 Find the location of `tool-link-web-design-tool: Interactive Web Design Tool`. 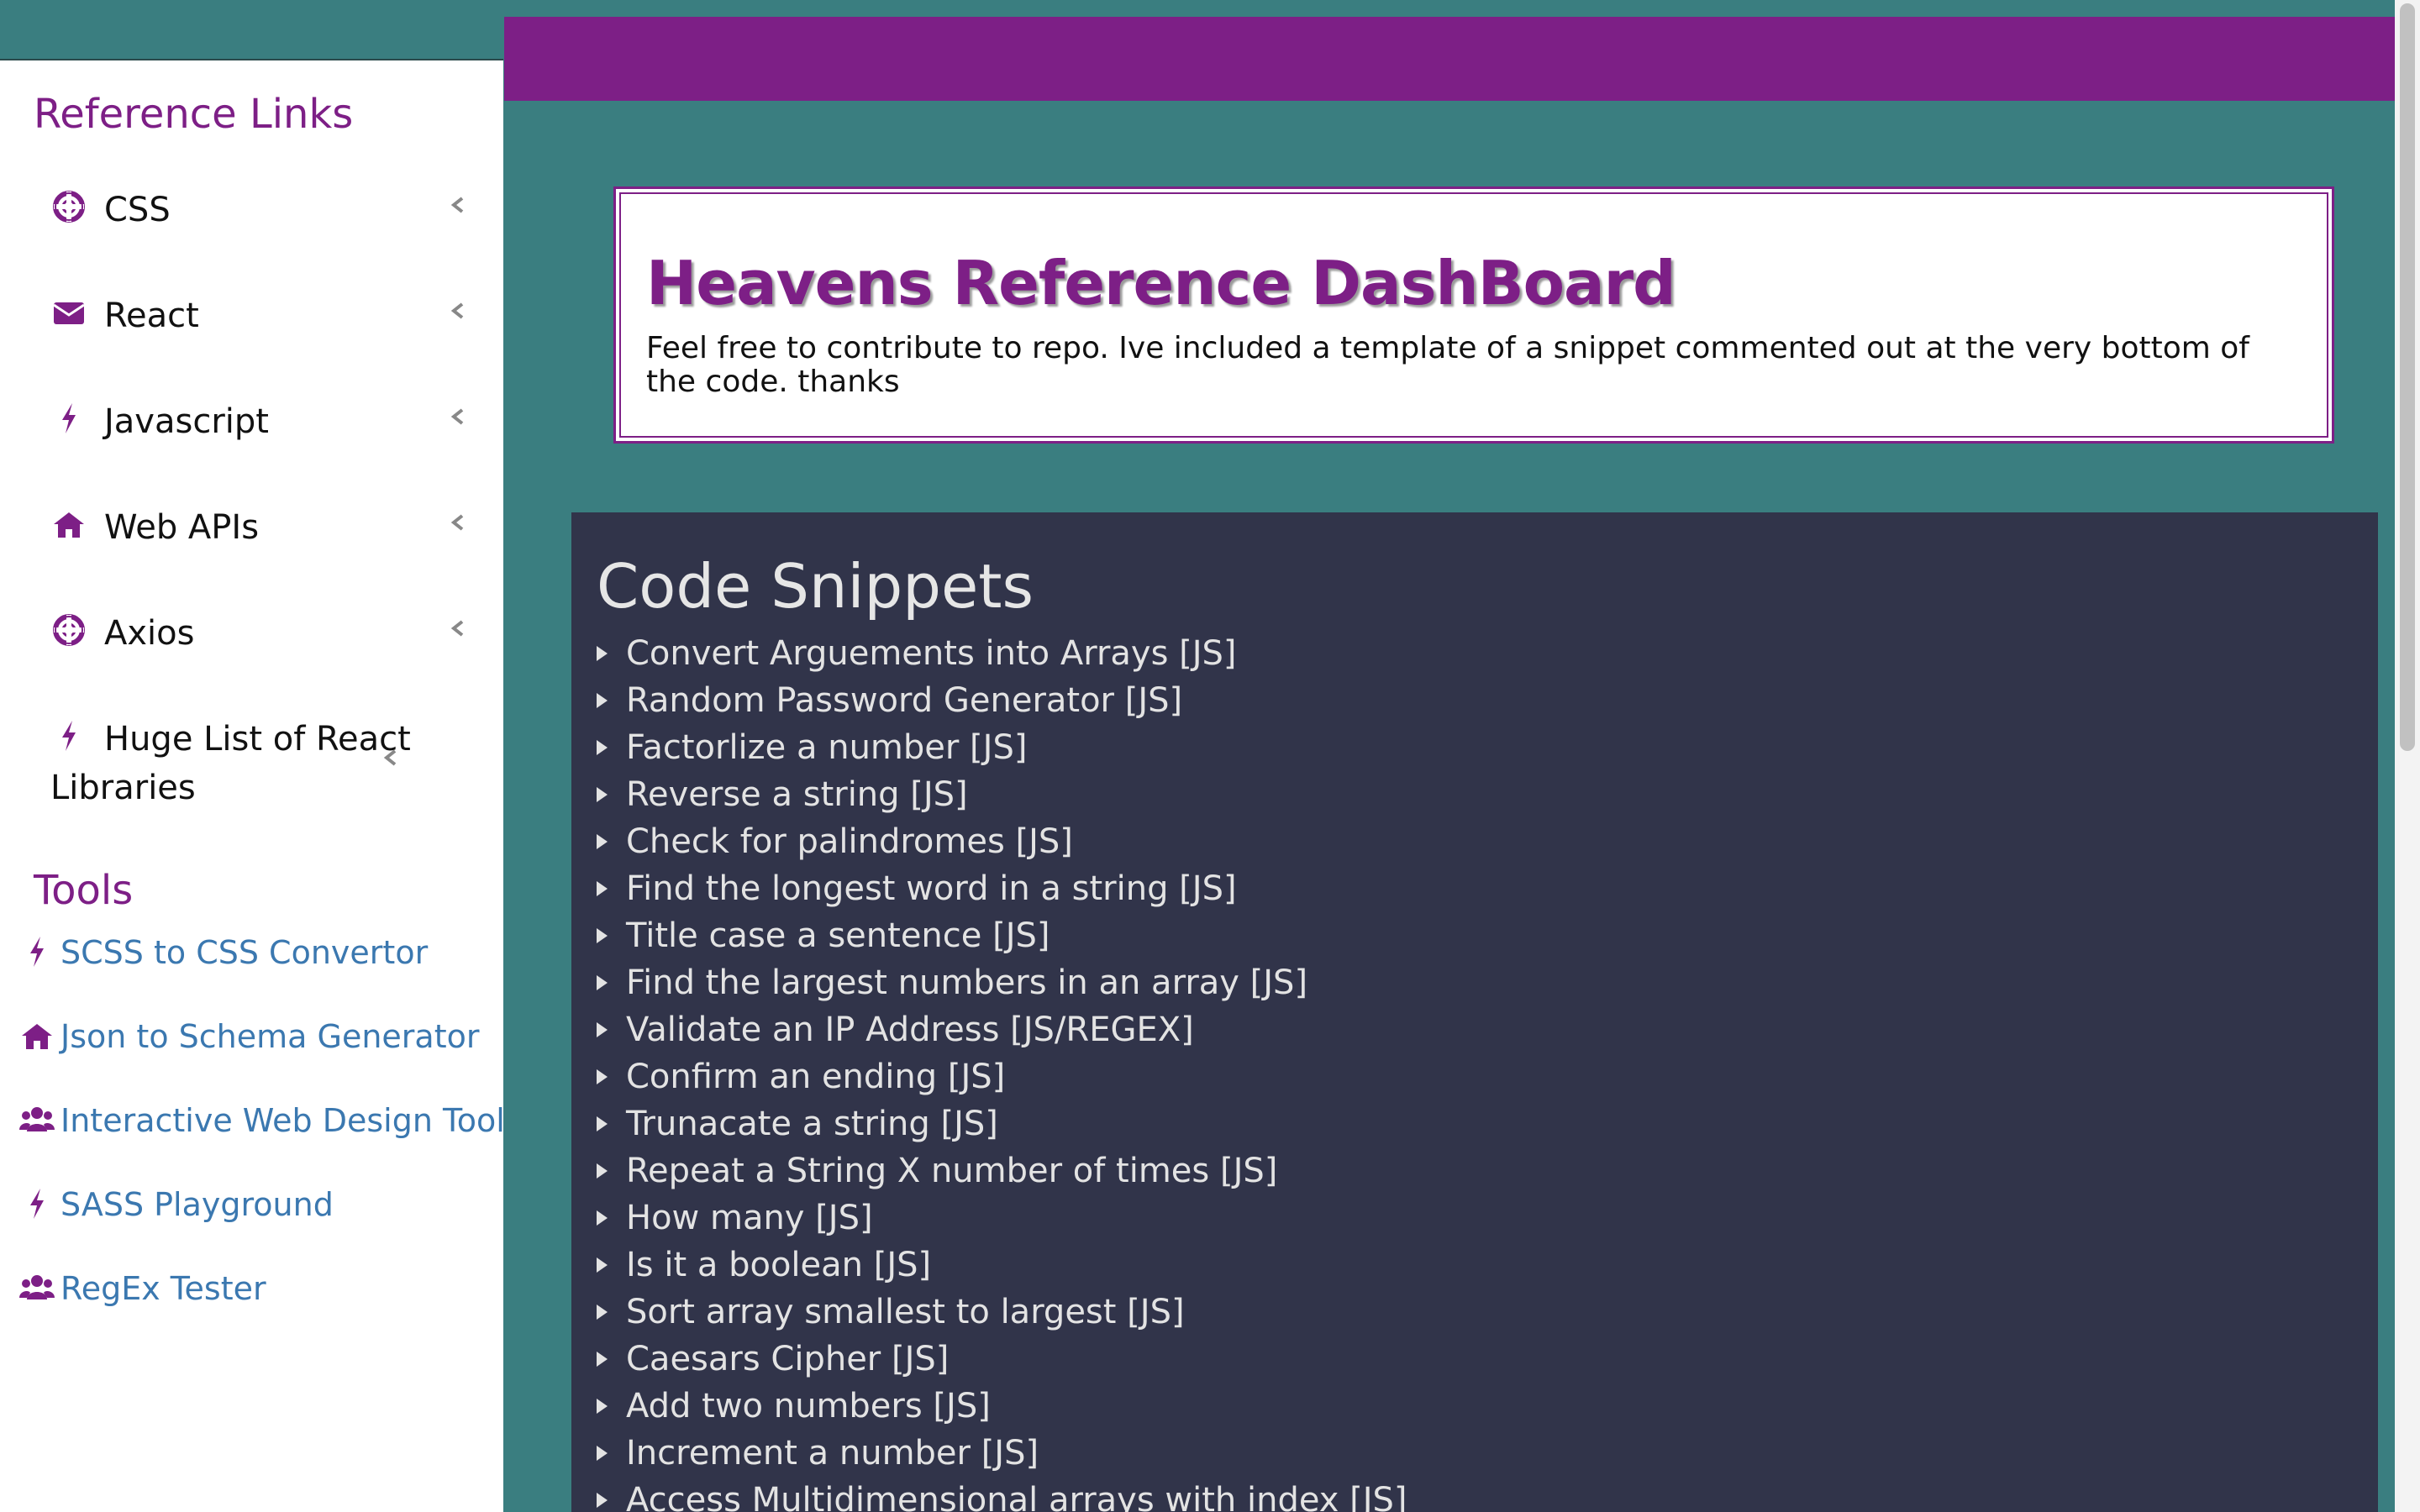

tool-link-web-design-tool: Interactive Web Design Tool is located at coordinates (261, 1120).